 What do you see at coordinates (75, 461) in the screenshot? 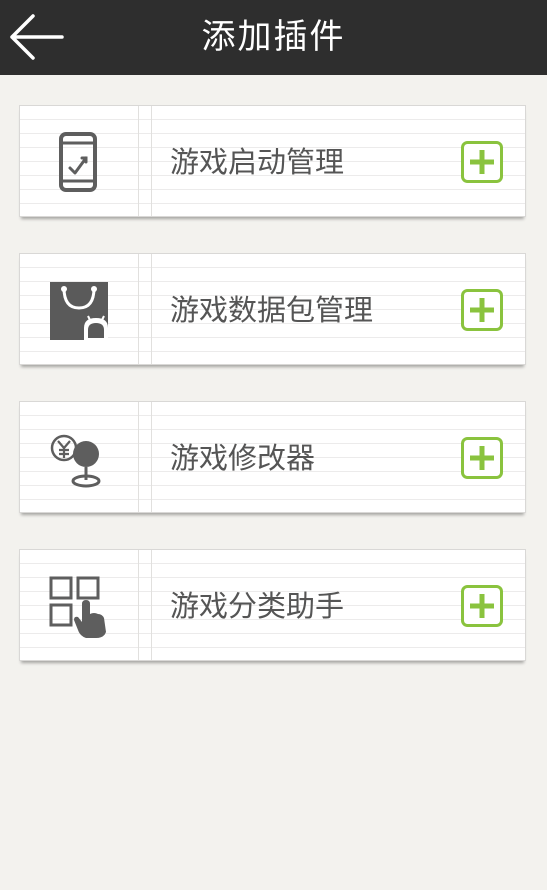
I see `game-modifier-icon` at bounding box center [75, 461].